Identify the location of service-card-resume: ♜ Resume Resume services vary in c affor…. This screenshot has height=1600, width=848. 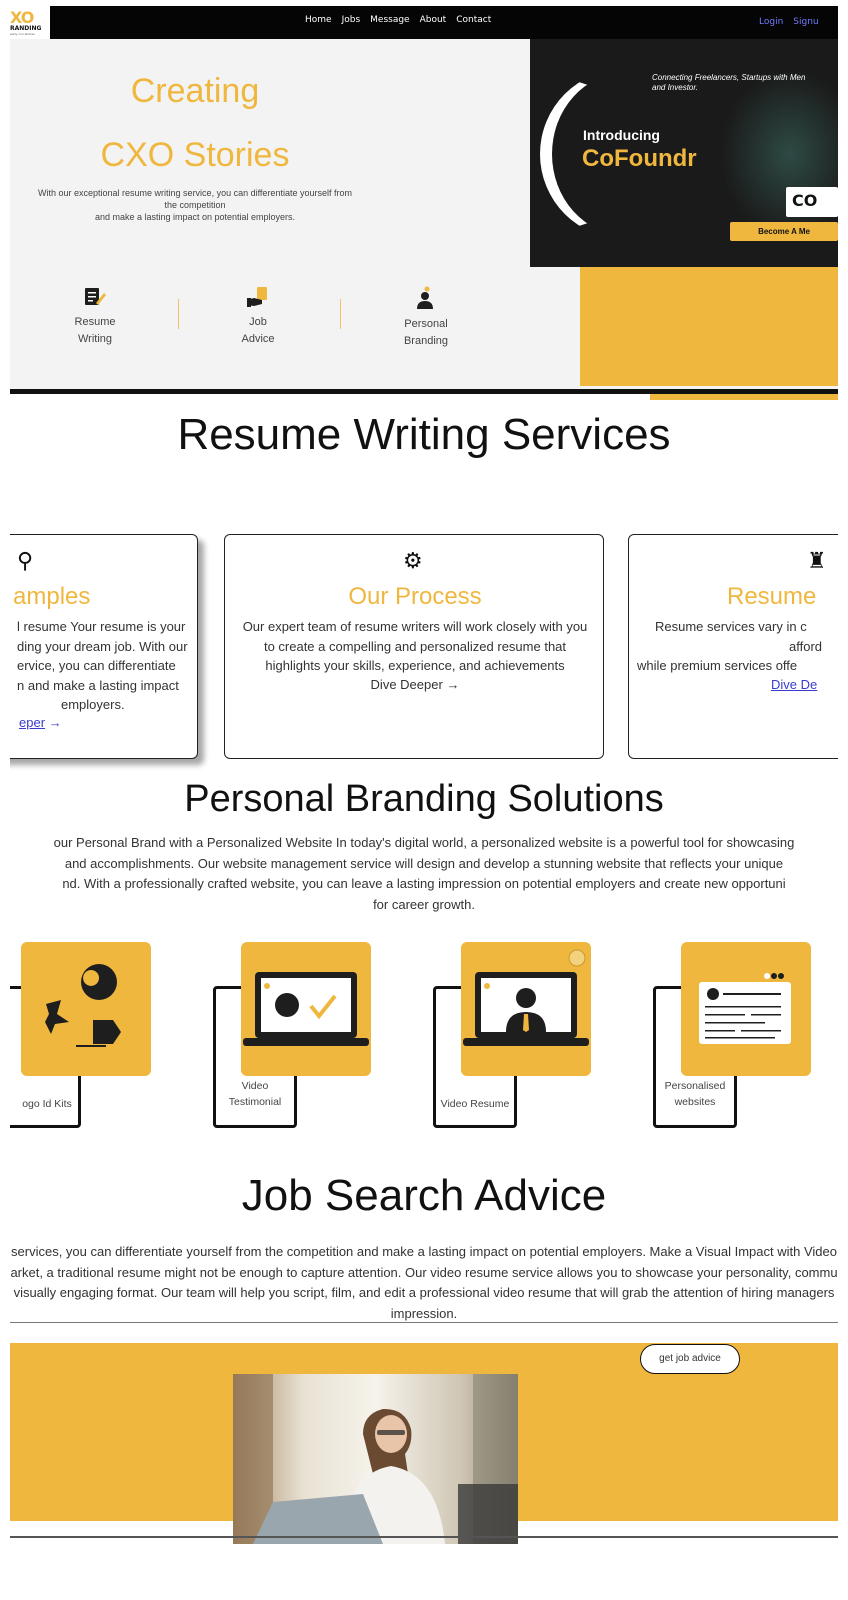
(733, 646).